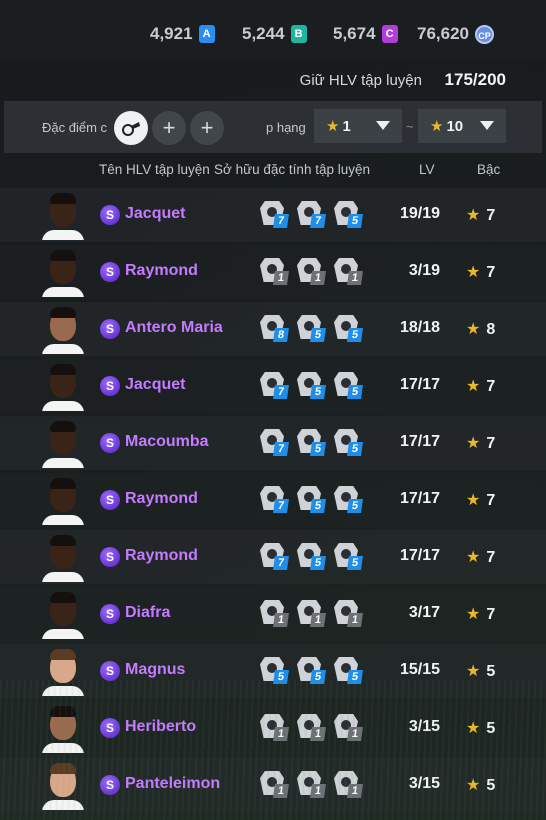 This screenshot has height=820, width=546. I want to click on coach-level: 17/17, so click(419, 441).